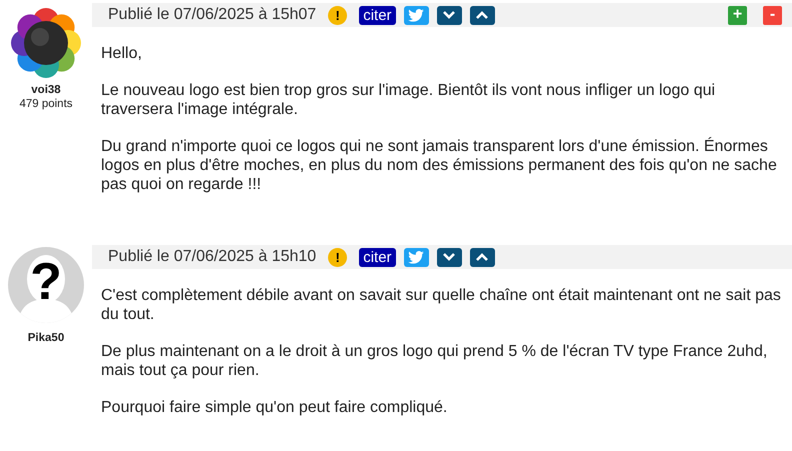 Image resolution: width=792 pixels, height=451 pixels. What do you see at coordinates (408, 100) in the screenshot?
I see `post-paragraph: Le nouveau logo est bien trop gros sur l'image. Bientôt ils vont nous infliger un logo qui traversera l'image intégrale.` at bounding box center [408, 100].